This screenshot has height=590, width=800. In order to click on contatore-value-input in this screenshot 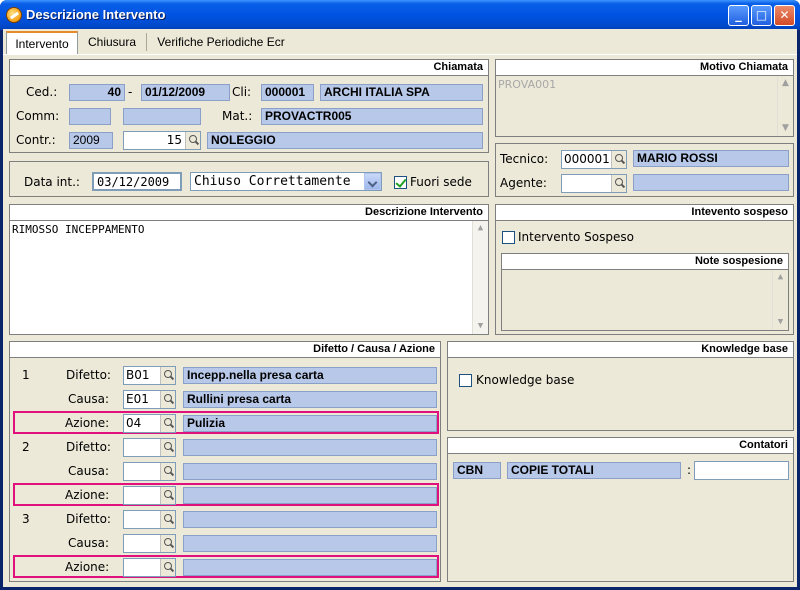, I will do `click(741, 470)`.